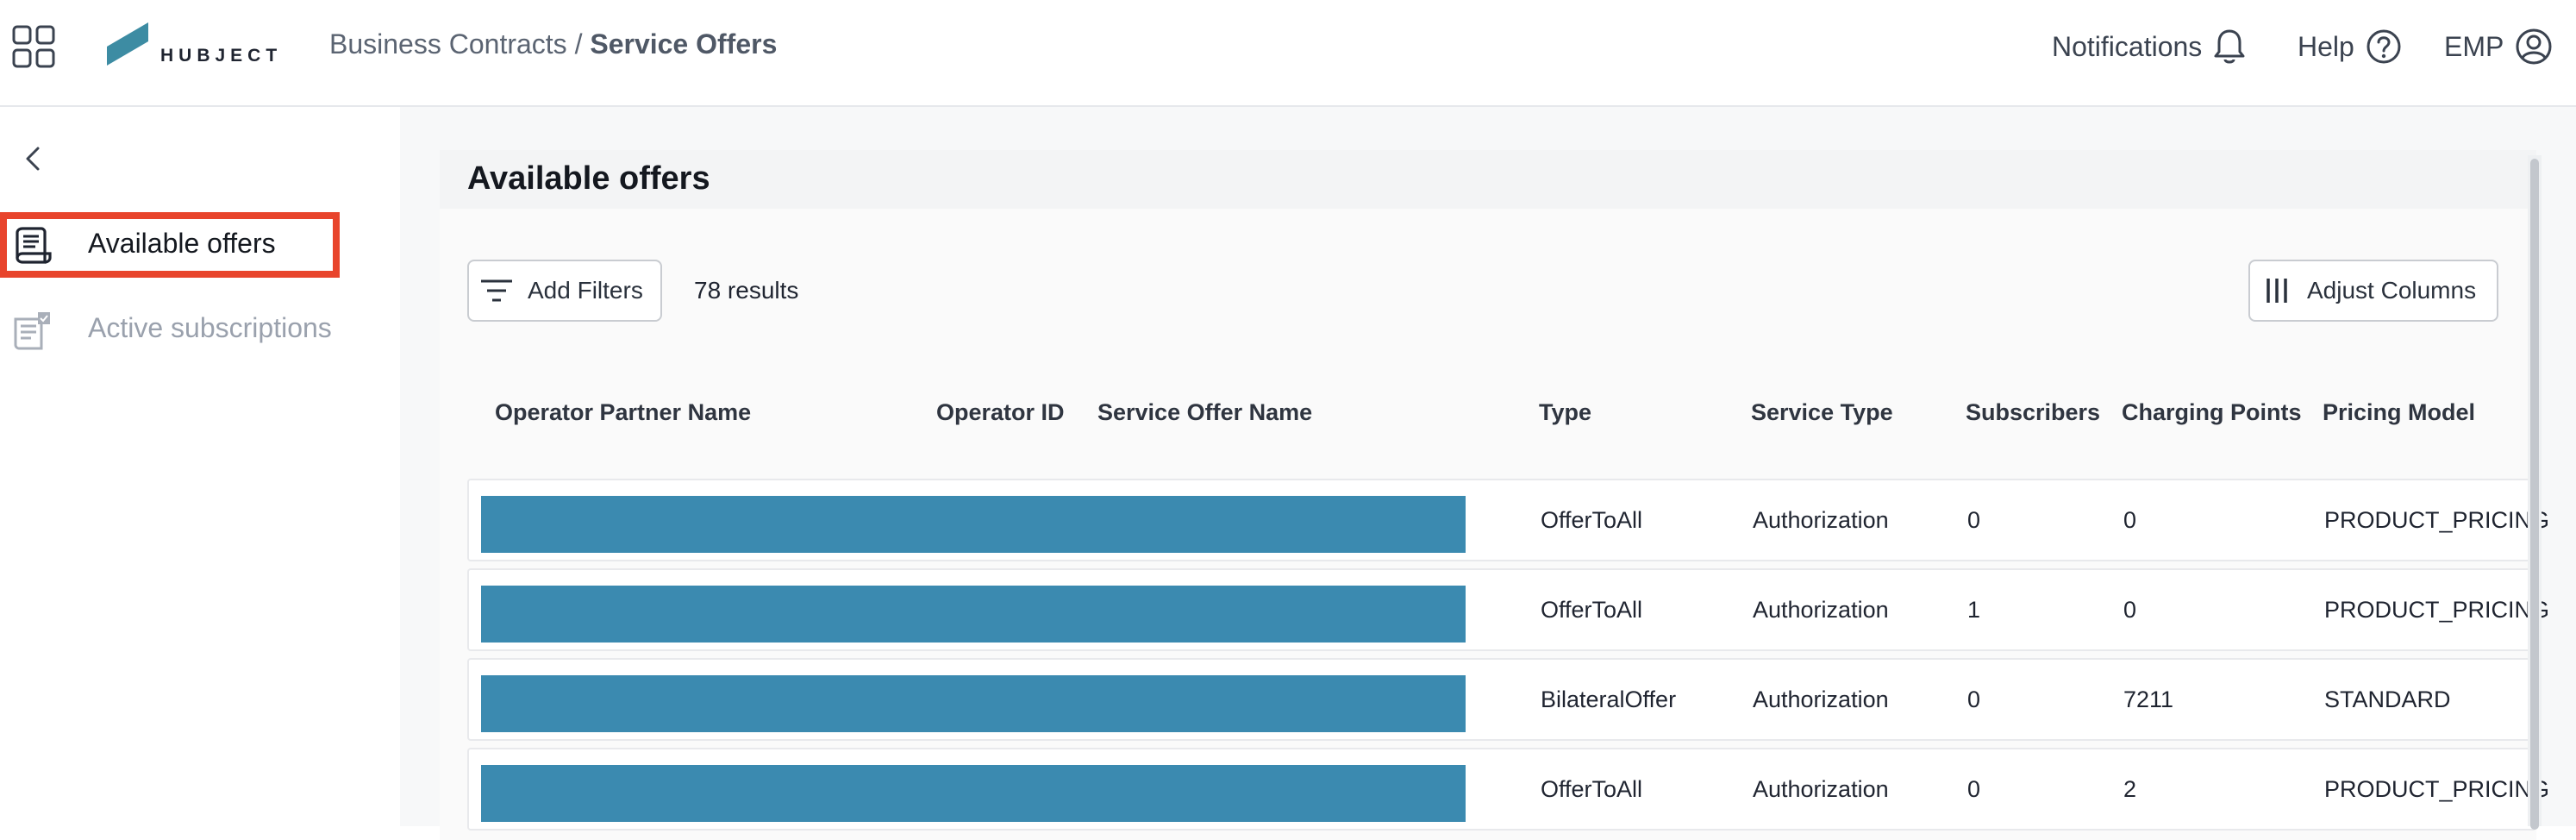  Describe the element at coordinates (1609, 699) in the screenshot. I see `cell-type: BilateralOffer` at that location.